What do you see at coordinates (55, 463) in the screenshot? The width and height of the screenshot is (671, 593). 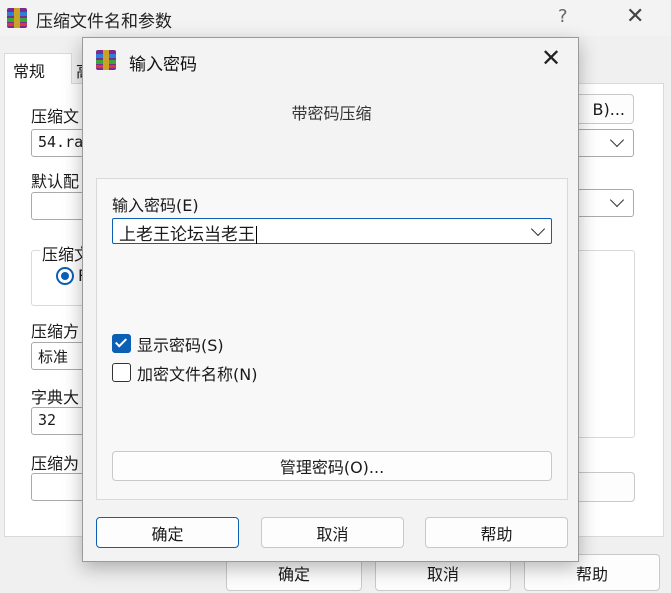 I see `split-volumes-label: 压缩为` at bounding box center [55, 463].